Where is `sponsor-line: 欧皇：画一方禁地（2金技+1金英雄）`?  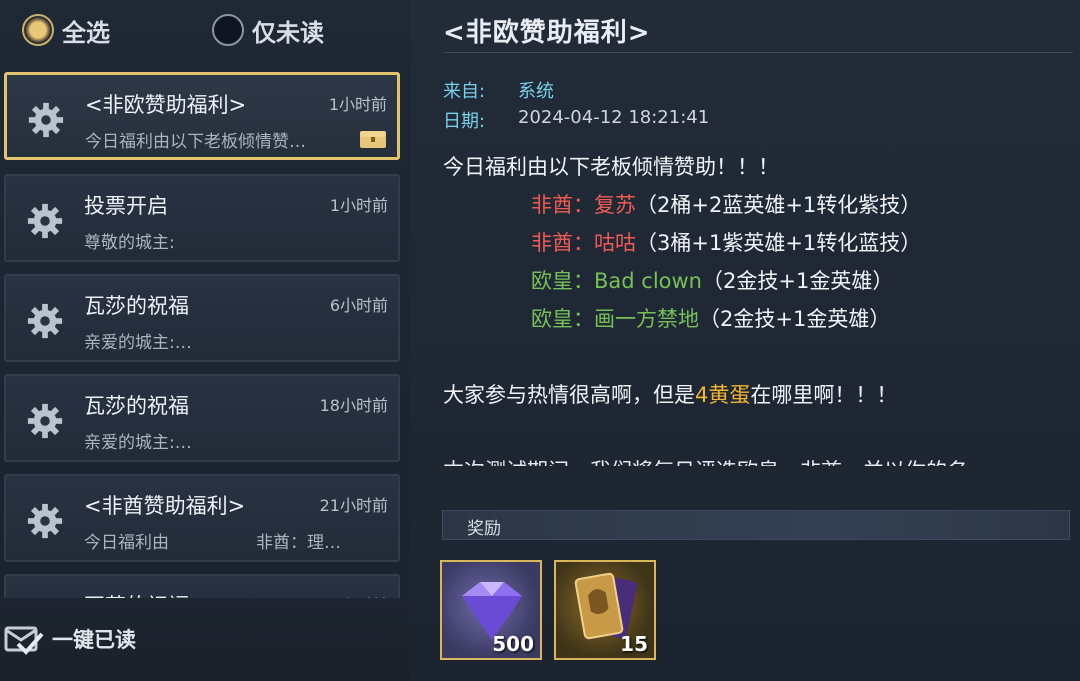
sponsor-line: 欧皇：画一方禁地（2金技+1金英雄） is located at coordinates (758, 319).